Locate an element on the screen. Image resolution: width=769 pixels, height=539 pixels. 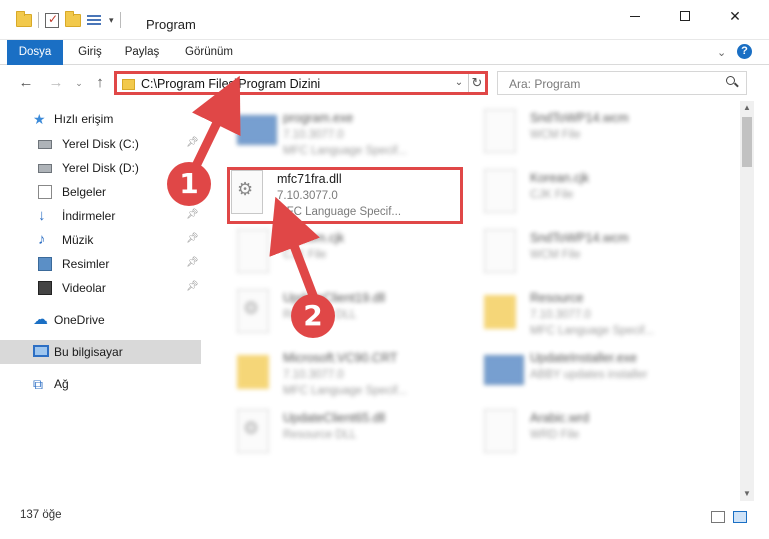
new-folder-icon is located at coordinates (73, 18).